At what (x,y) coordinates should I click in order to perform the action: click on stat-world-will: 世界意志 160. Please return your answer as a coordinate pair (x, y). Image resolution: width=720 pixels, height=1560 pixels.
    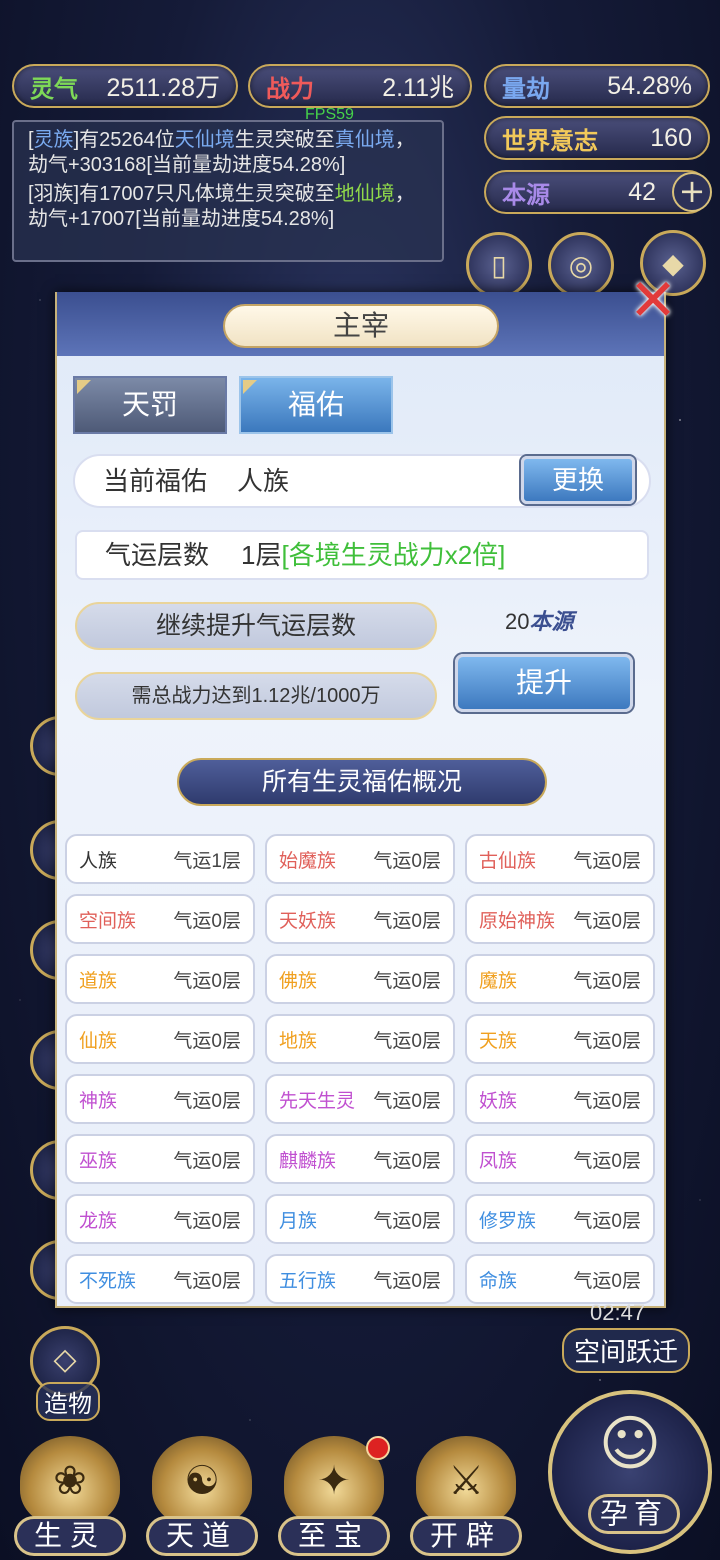
    Looking at the image, I should click on (597, 138).